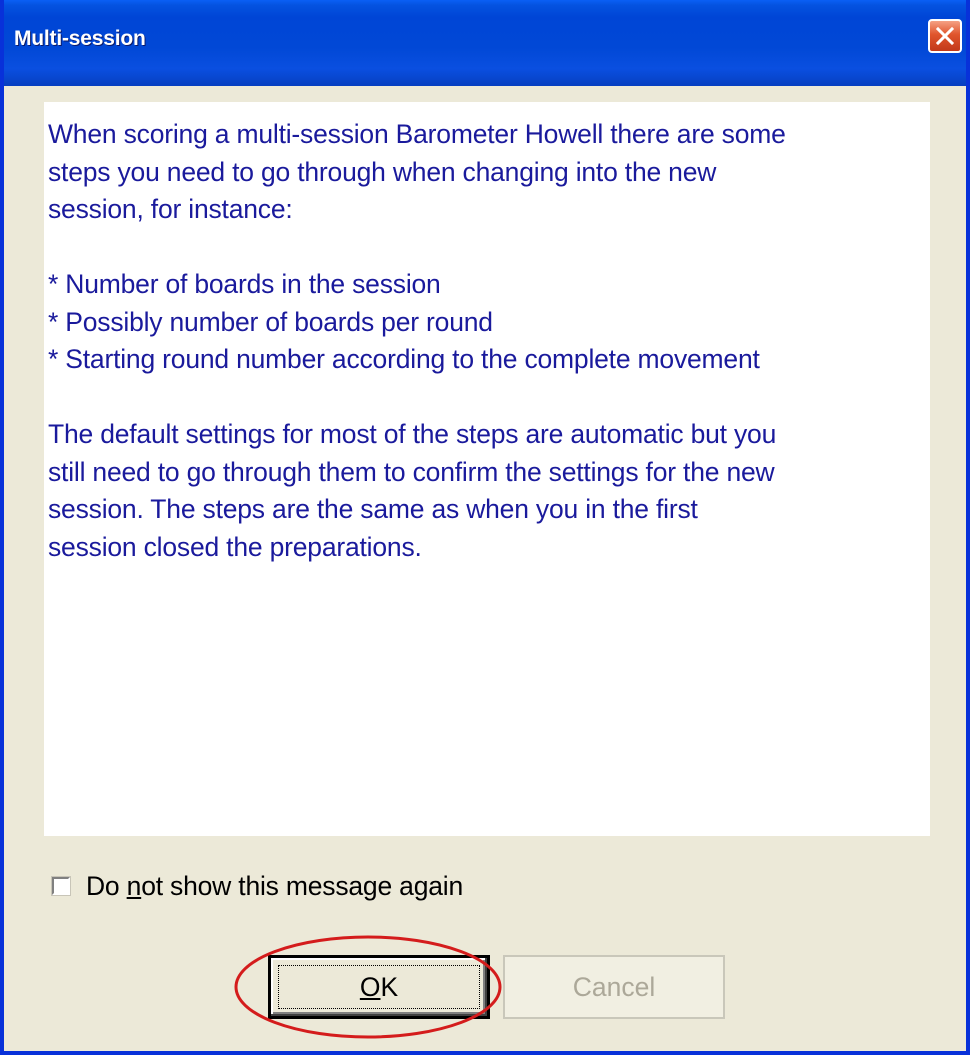  I want to click on focus-indicator, so click(379, 987).